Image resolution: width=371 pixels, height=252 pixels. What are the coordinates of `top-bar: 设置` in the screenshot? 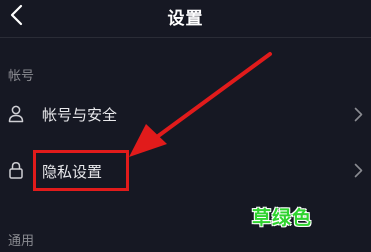 It's located at (185, 16).